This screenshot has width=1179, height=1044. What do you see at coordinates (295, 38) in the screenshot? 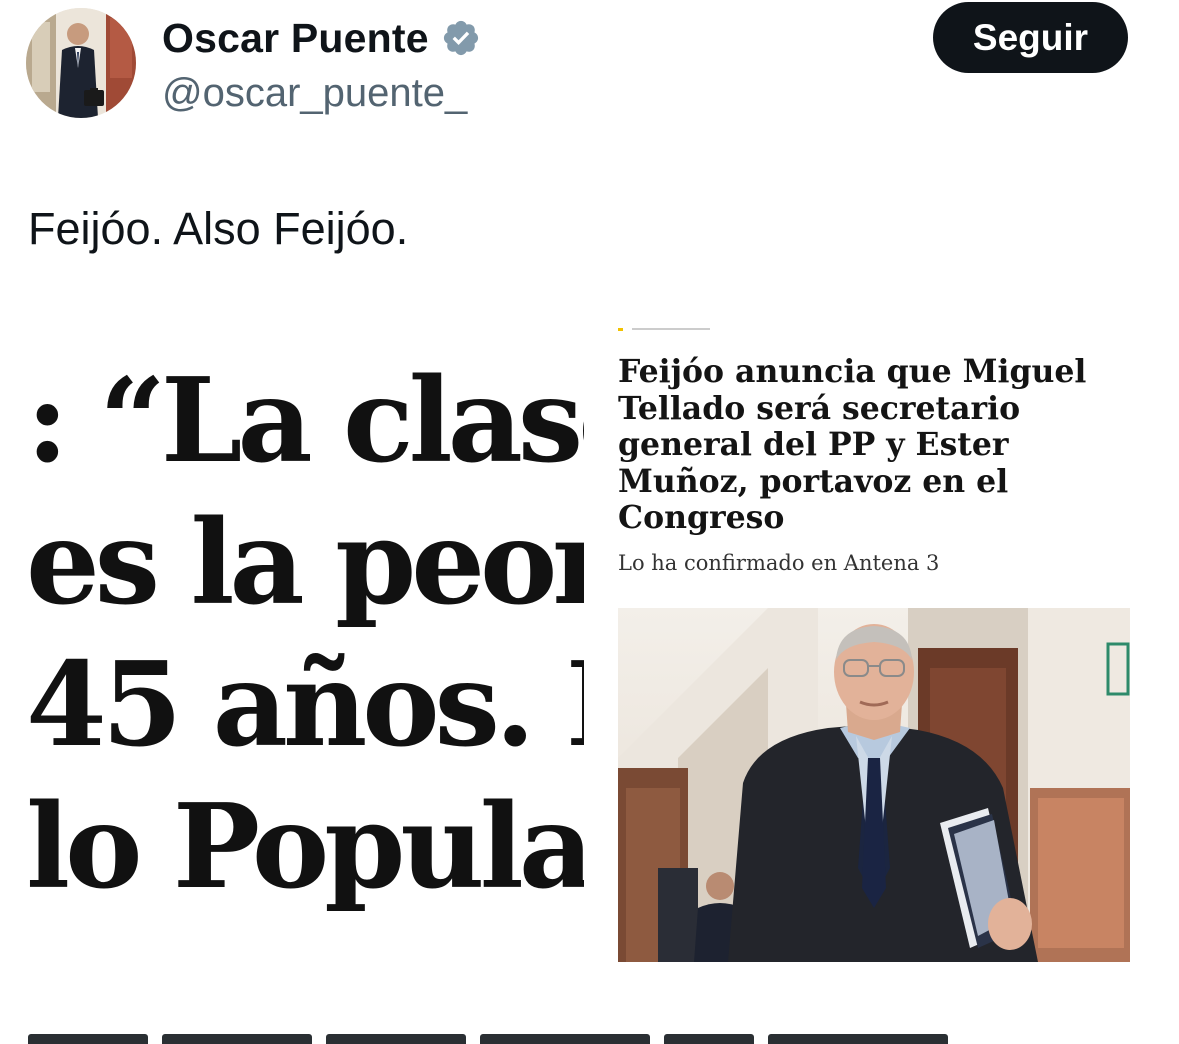
I see `author-display-name: Oscar Puente` at bounding box center [295, 38].